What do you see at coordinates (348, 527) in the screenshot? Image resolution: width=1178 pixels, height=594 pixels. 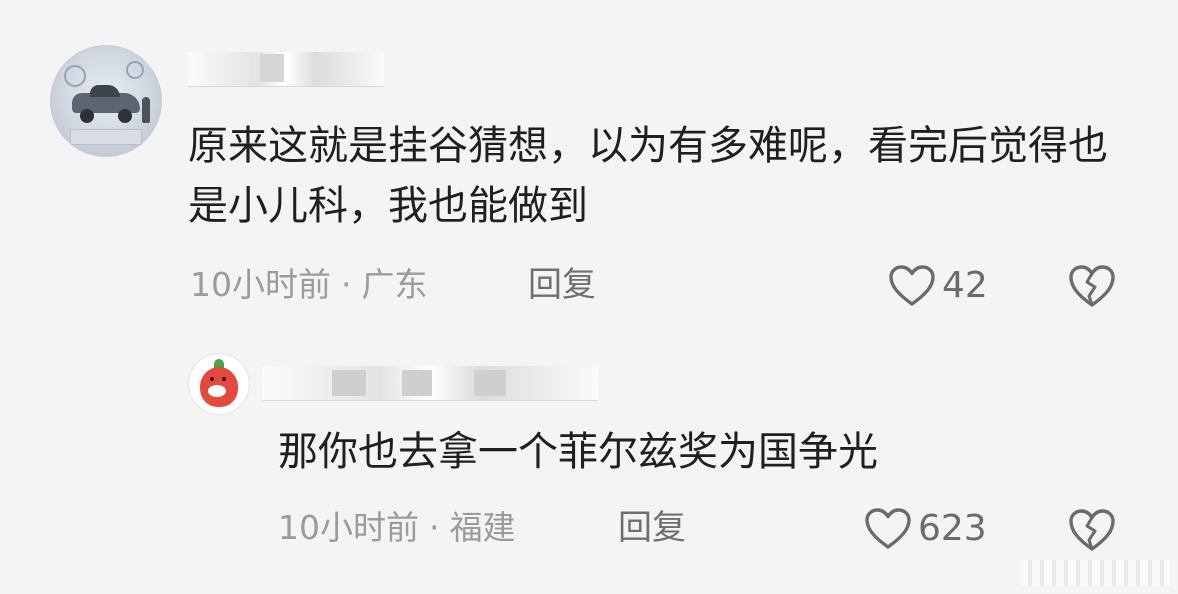 I see `reply-time: 10小时前` at bounding box center [348, 527].